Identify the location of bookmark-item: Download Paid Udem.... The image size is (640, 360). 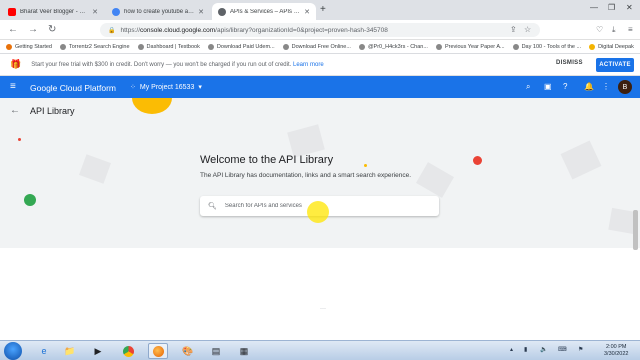
(241, 46).